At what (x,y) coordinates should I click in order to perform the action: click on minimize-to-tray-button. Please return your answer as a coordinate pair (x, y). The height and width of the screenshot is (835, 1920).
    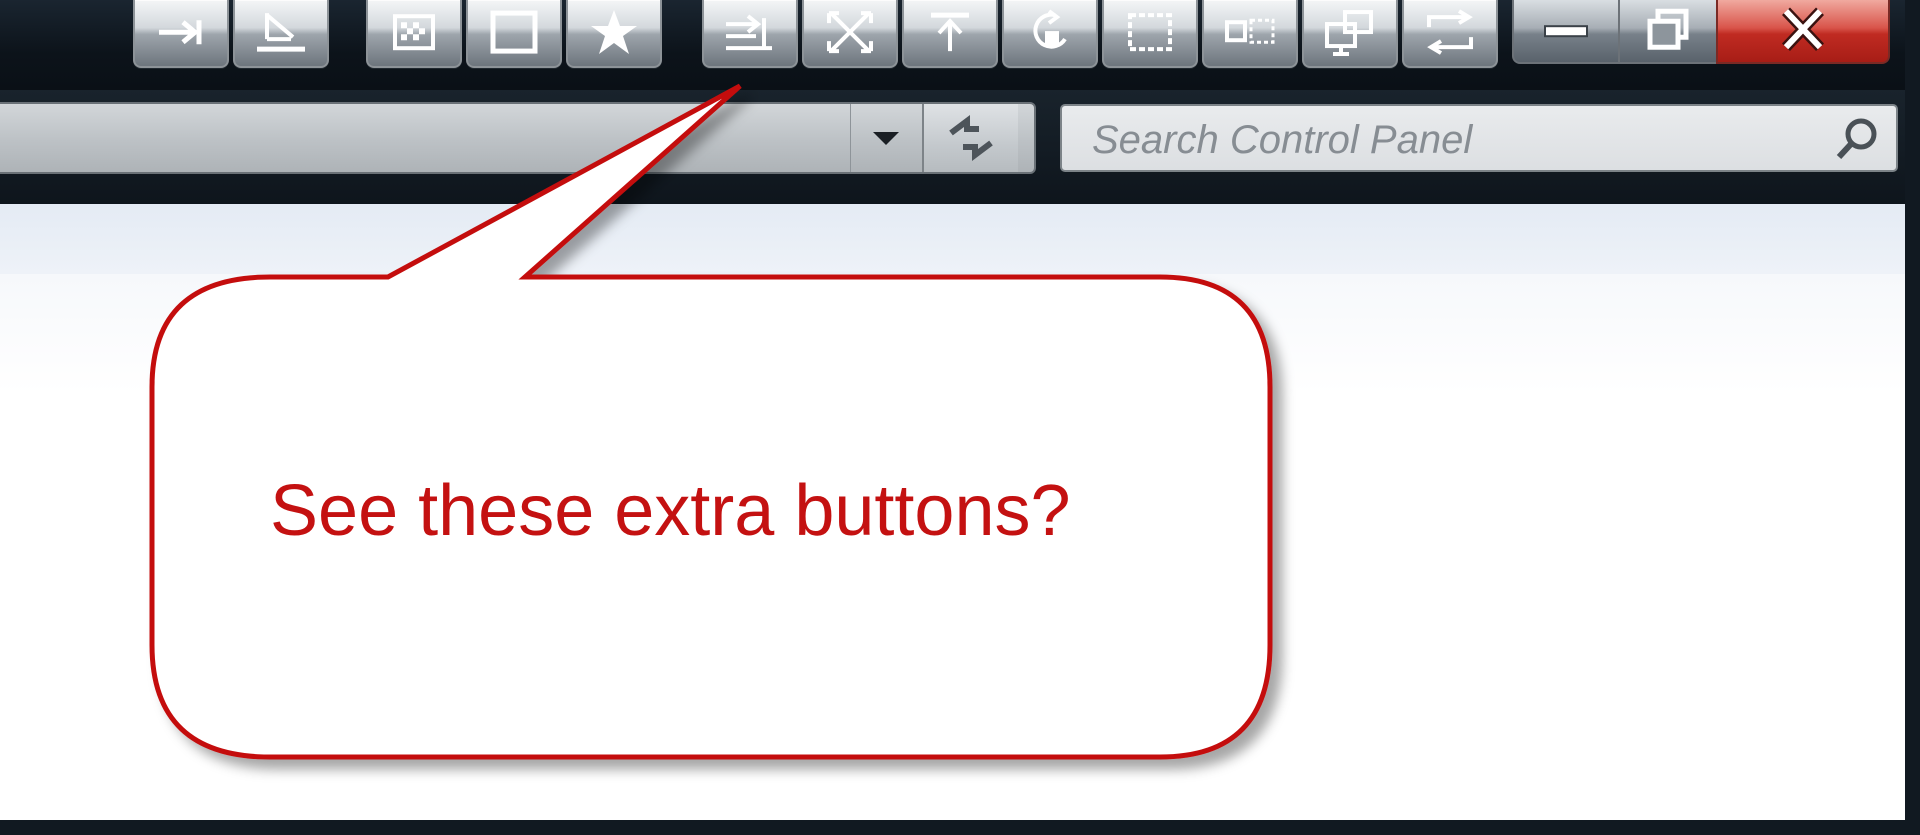
    Looking at the image, I should click on (1150, 34).